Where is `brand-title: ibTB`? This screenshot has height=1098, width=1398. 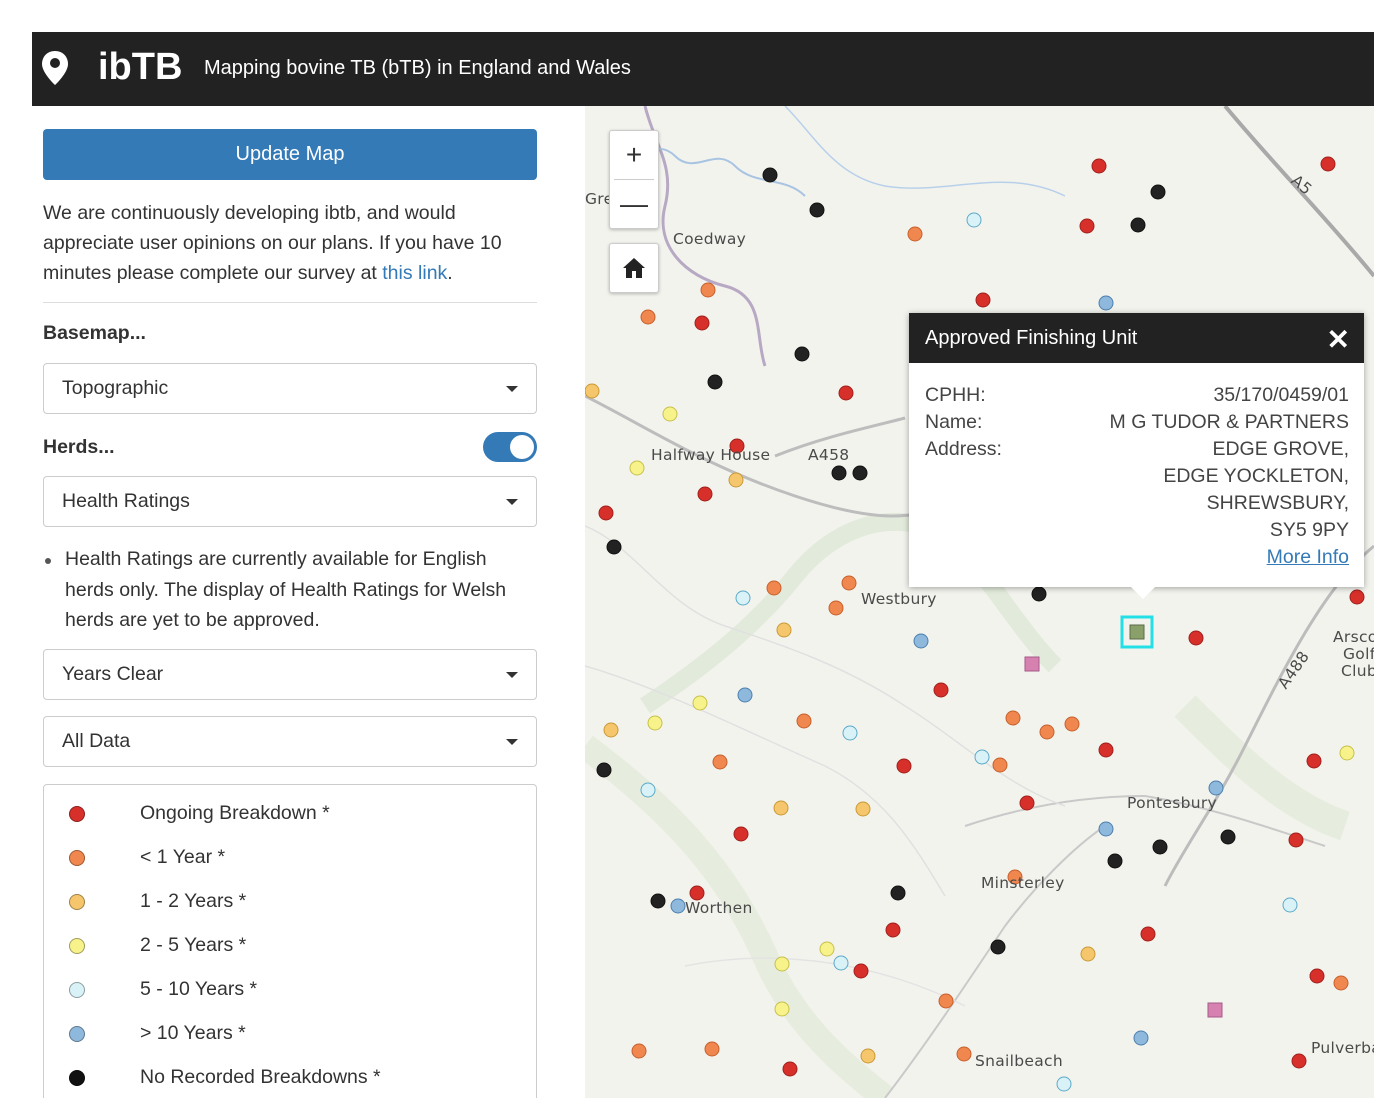 brand-title: ibTB is located at coordinates (140, 67).